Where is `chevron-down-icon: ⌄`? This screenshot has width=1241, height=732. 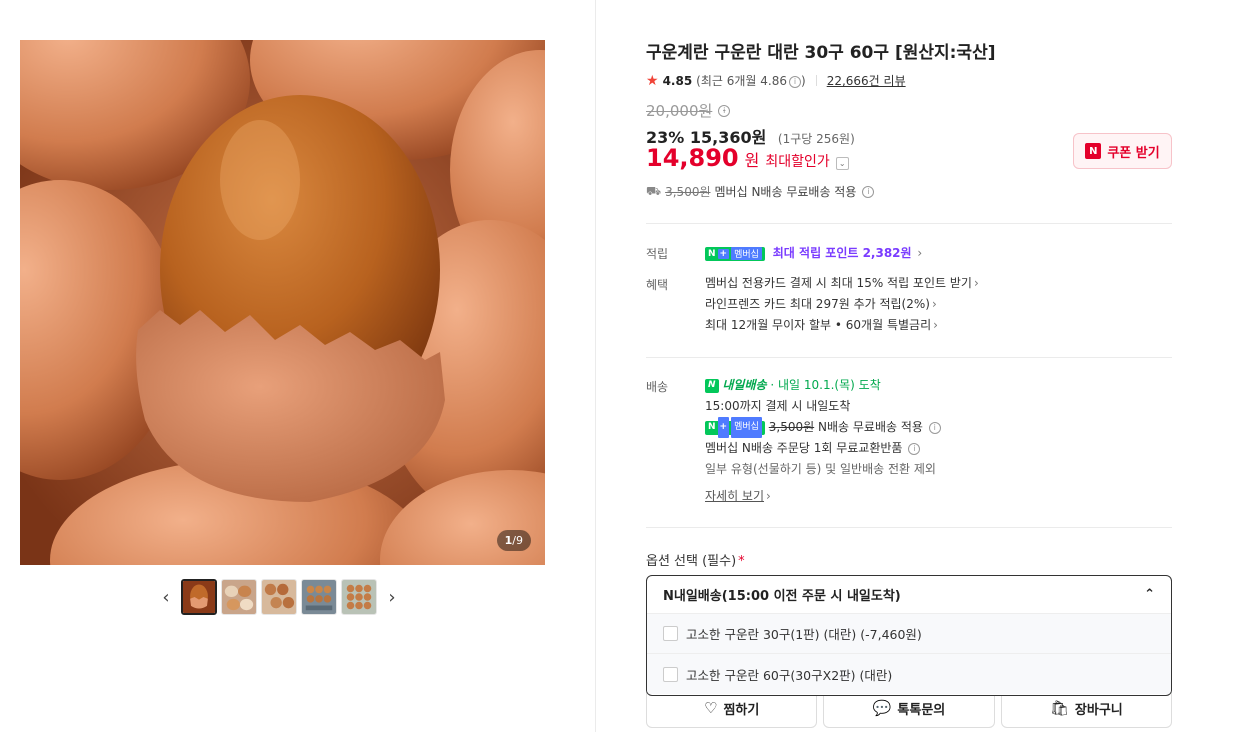
chevron-down-icon: ⌄ is located at coordinates (842, 163).